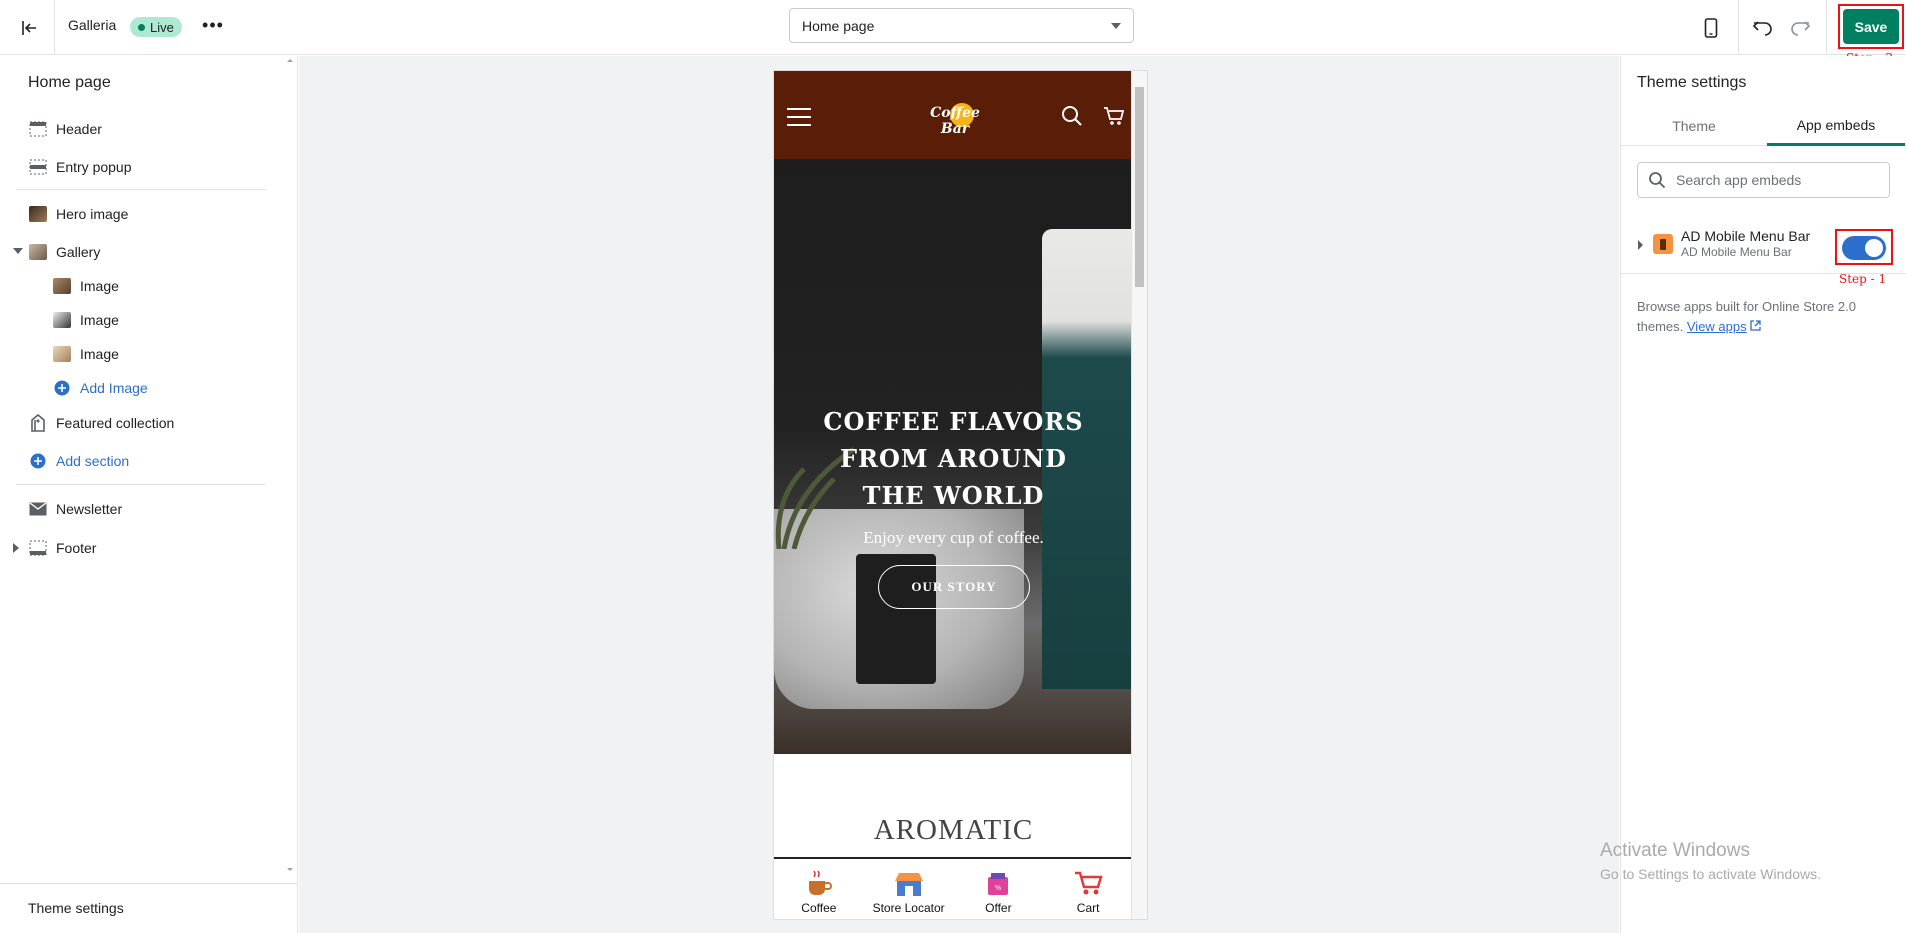 The height and width of the screenshot is (933, 1906). What do you see at coordinates (213, 27) in the screenshot?
I see `more-actions-button: •••` at bounding box center [213, 27].